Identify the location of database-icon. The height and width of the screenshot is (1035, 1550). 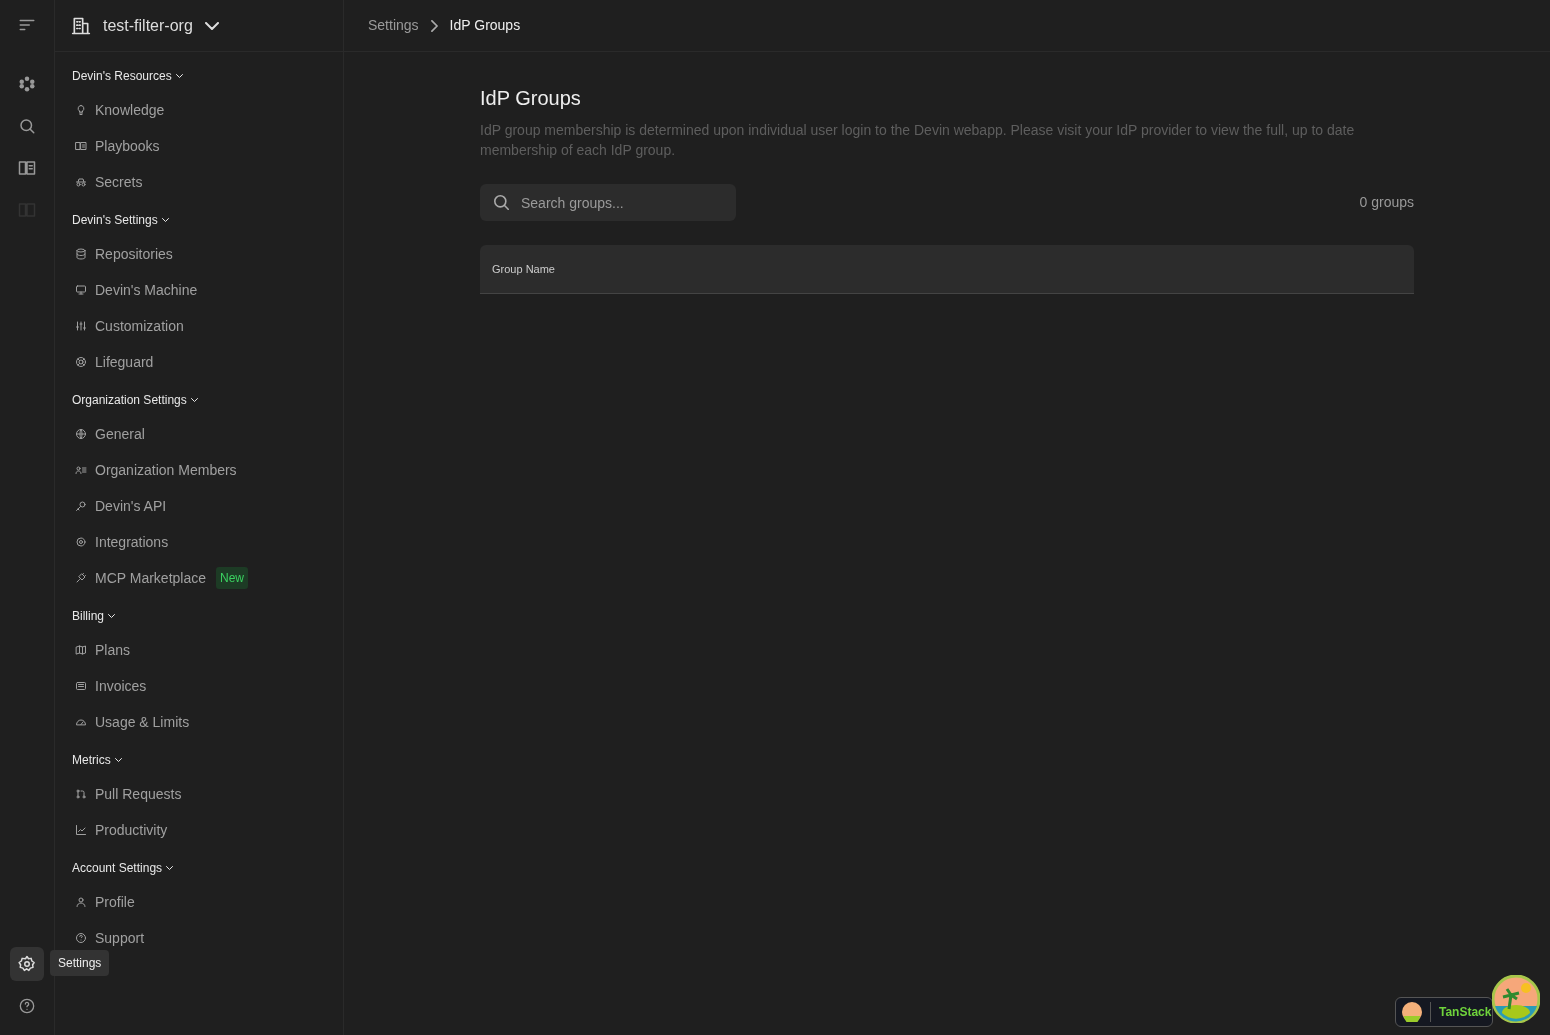
(81, 254).